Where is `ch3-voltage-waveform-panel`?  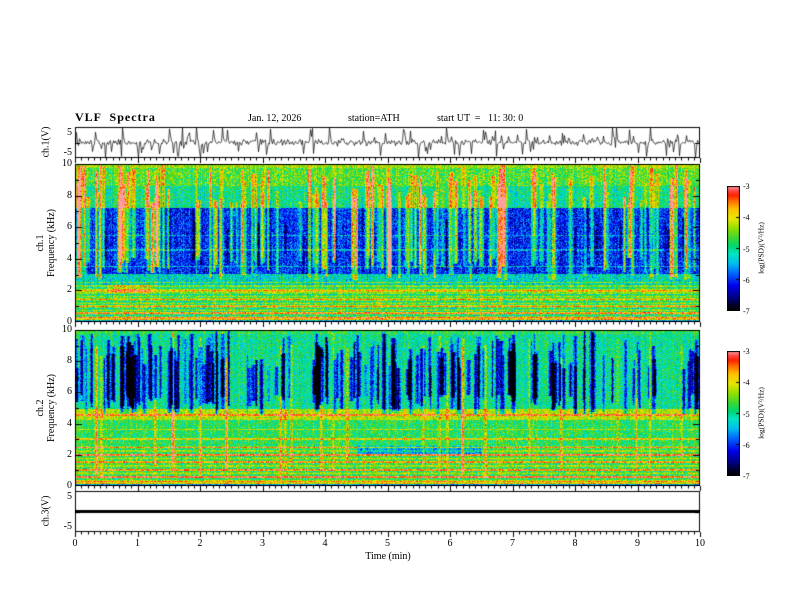 ch3-voltage-waveform-panel is located at coordinates (387, 511).